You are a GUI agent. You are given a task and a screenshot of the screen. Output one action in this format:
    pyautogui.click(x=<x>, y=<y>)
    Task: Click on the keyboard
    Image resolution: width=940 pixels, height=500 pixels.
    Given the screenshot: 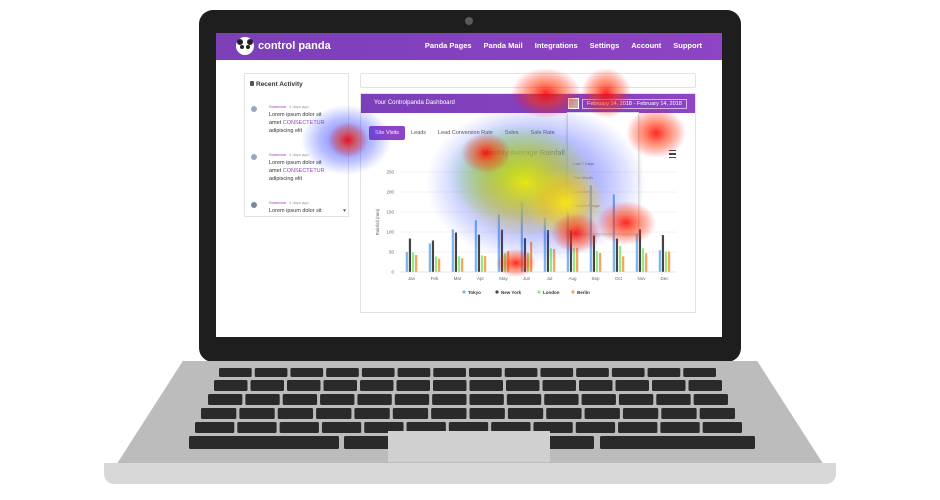 What is the action you would take?
    pyautogui.click(x=472, y=408)
    